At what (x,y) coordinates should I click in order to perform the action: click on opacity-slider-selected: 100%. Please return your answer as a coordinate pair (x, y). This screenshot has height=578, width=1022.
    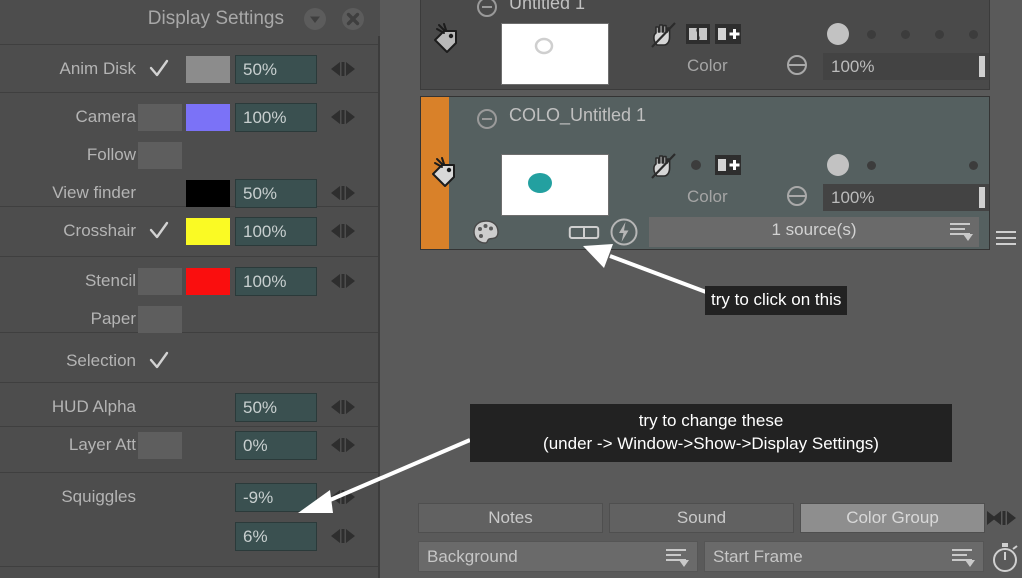
    Looking at the image, I should click on (906, 197).